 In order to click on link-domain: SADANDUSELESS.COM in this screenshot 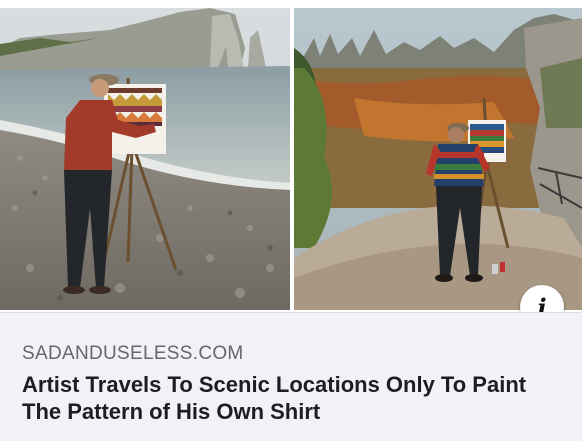, I will do `click(133, 353)`.